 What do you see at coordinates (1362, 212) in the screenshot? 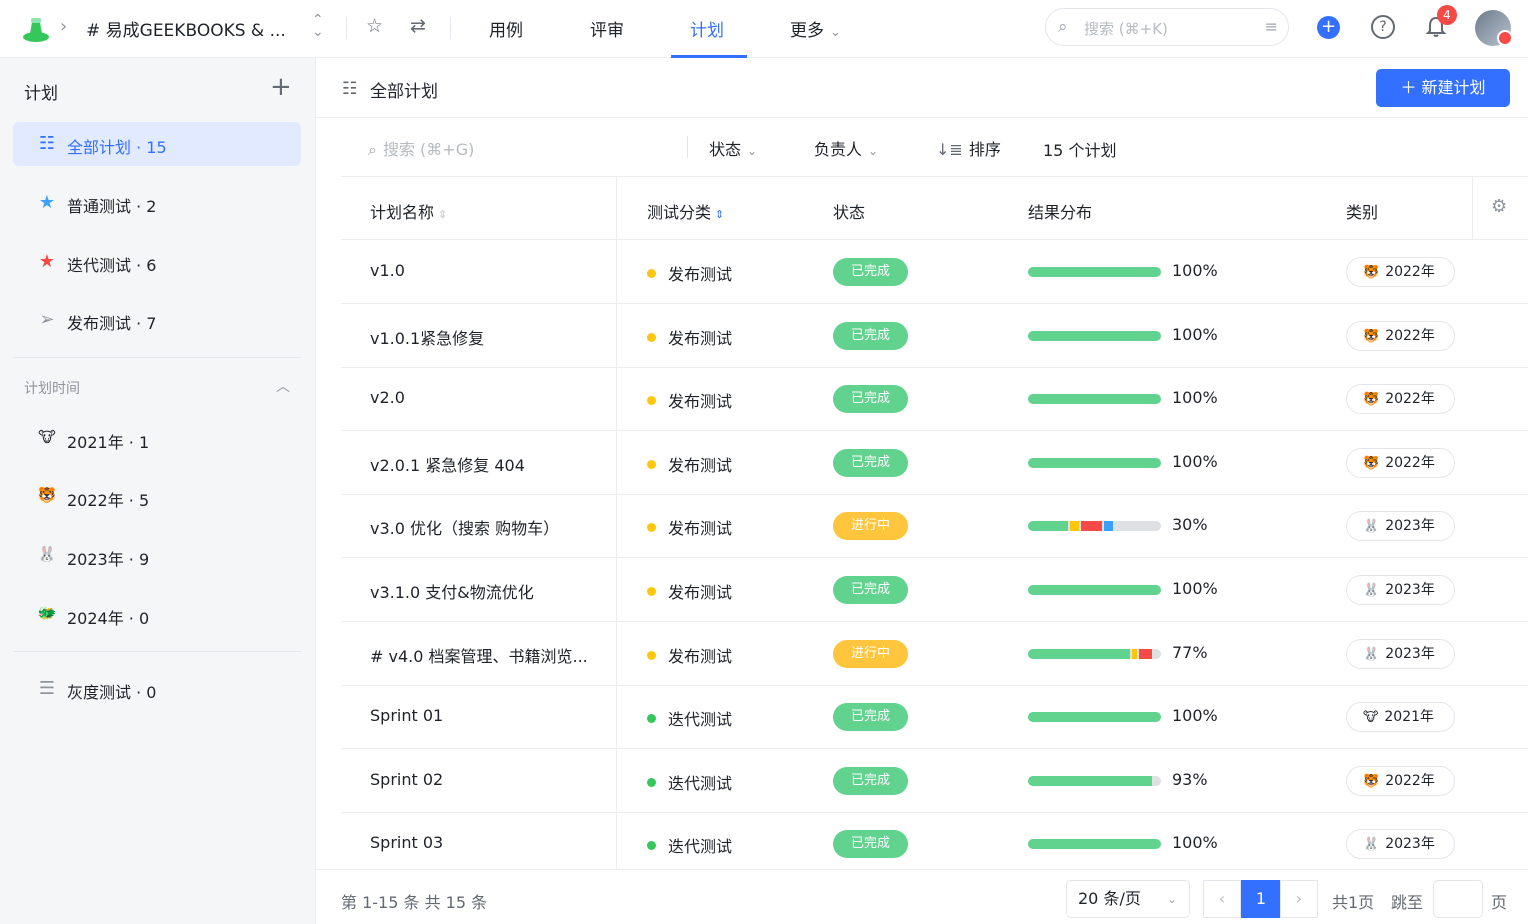
I see `column-header-type: 类别` at bounding box center [1362, 212].